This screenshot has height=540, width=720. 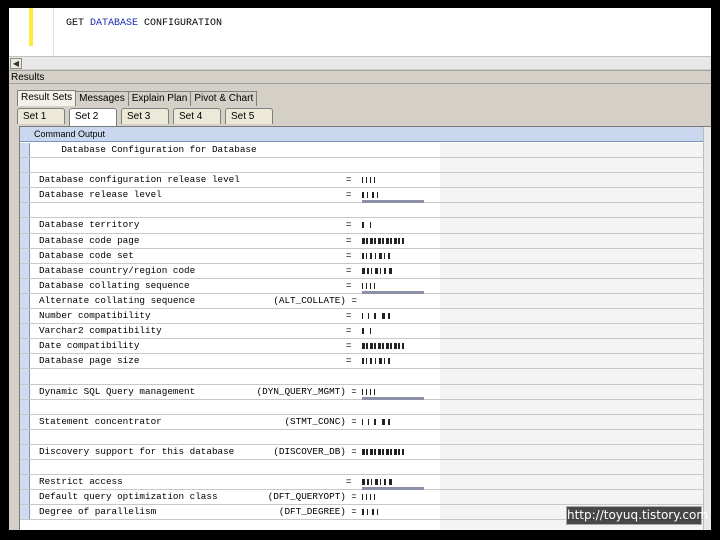 I want to click on output-line-text: Statement concentrator (STMT_CONC) =, so click(x=198, y=421).